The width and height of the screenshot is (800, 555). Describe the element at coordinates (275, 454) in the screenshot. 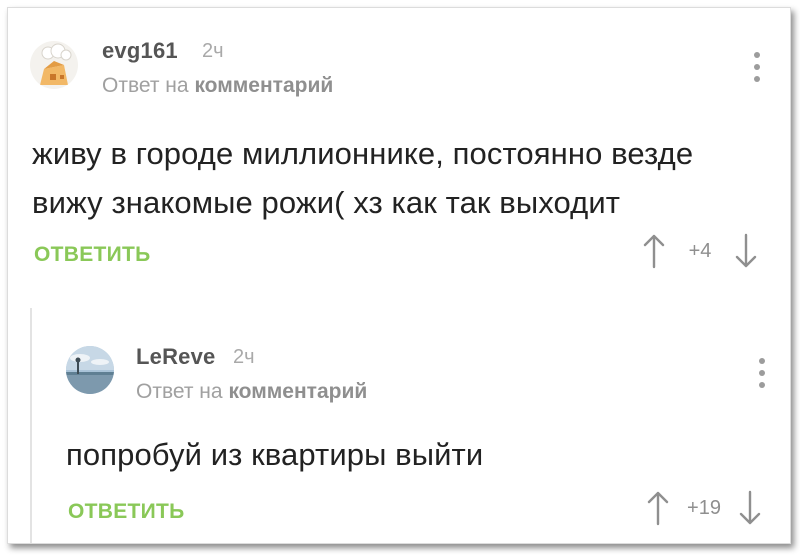

I see `comment-text-line: попробуй из квартиры выйти` at that location.